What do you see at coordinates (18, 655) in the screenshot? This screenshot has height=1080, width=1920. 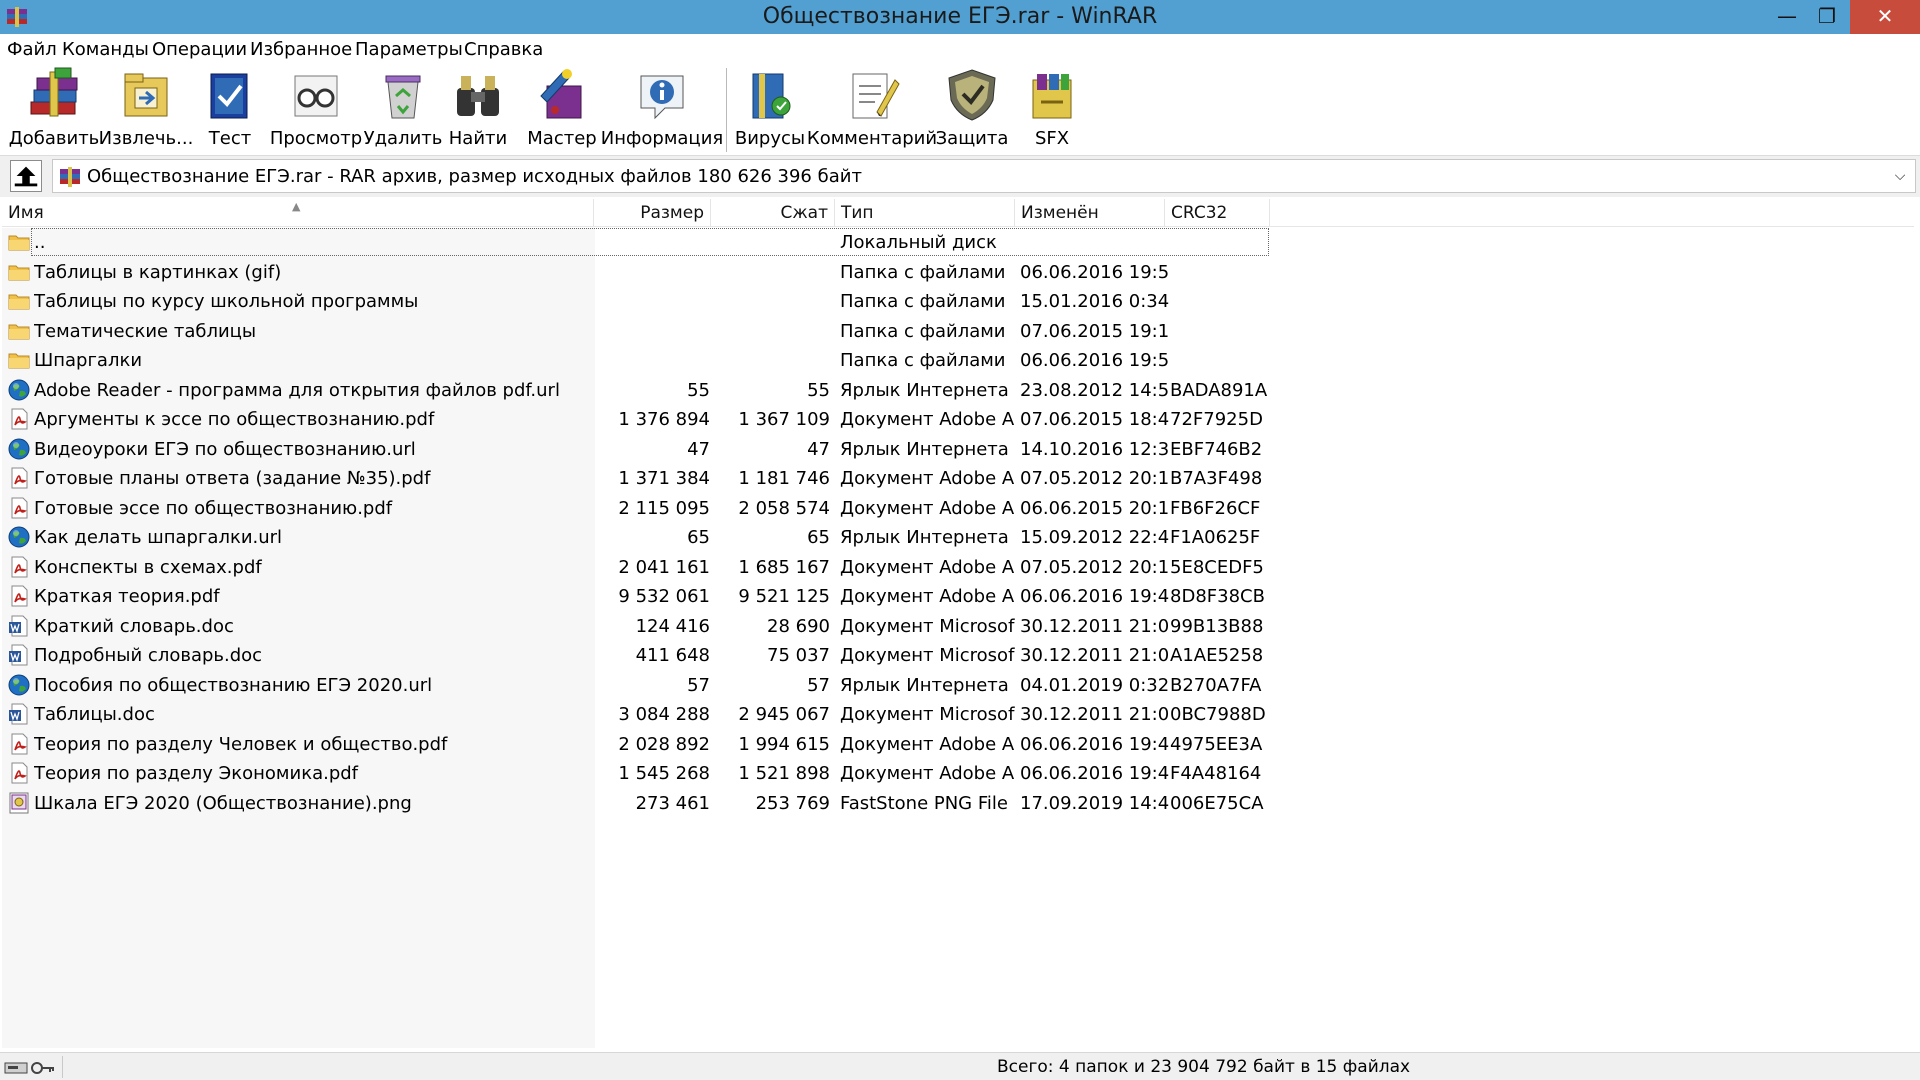 I see `word-doc-icon` at bounding box center [18, 655].